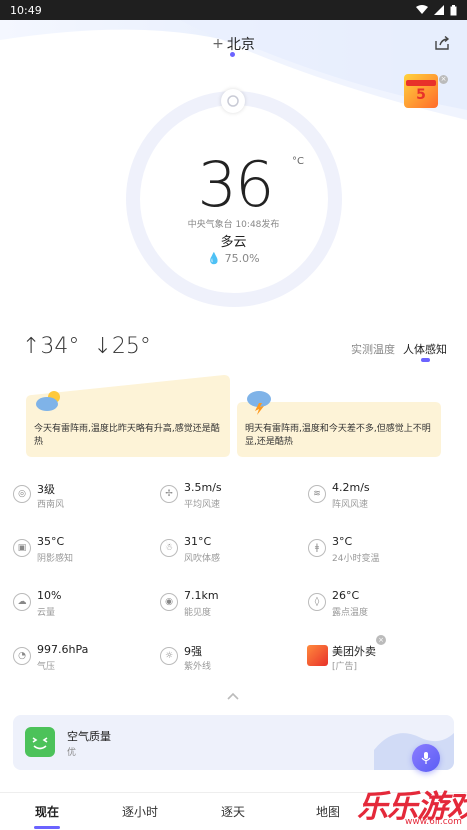 Image resolution: width=467 pixels, height=830 pixels. What do you see at coordinates (47, 827) in the screenshot?
I see `nav-active-indicator` at bounding box center [47, 827].